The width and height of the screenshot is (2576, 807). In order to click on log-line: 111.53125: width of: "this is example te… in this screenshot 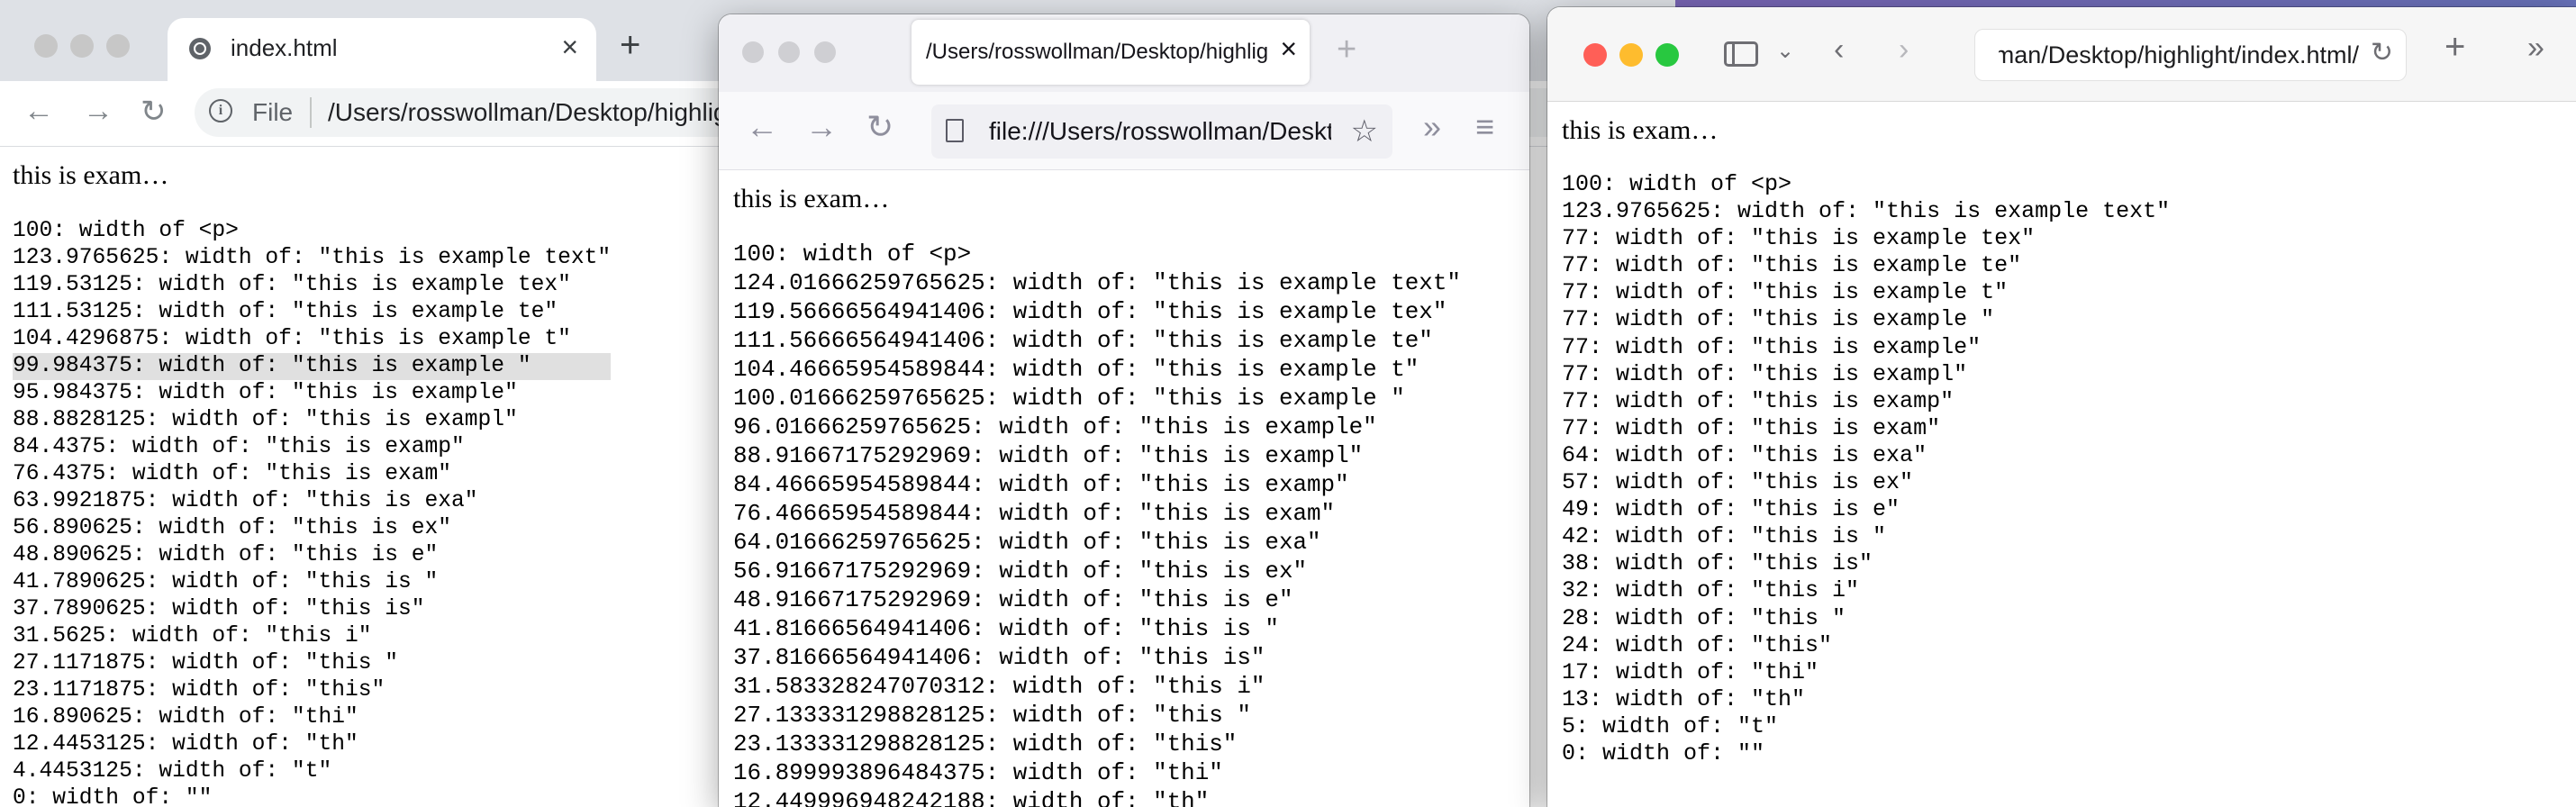, I will do `click(285, 312)`.